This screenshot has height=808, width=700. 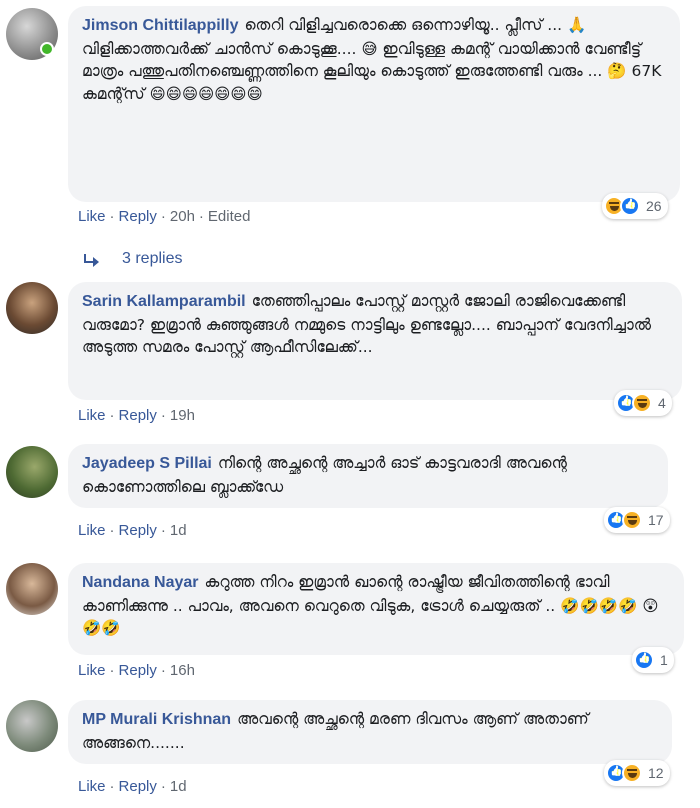 What do you see at coordinates (656, 520) in the screenshot?
I see `reaction-count: 17` at bounding box center [656, 520].